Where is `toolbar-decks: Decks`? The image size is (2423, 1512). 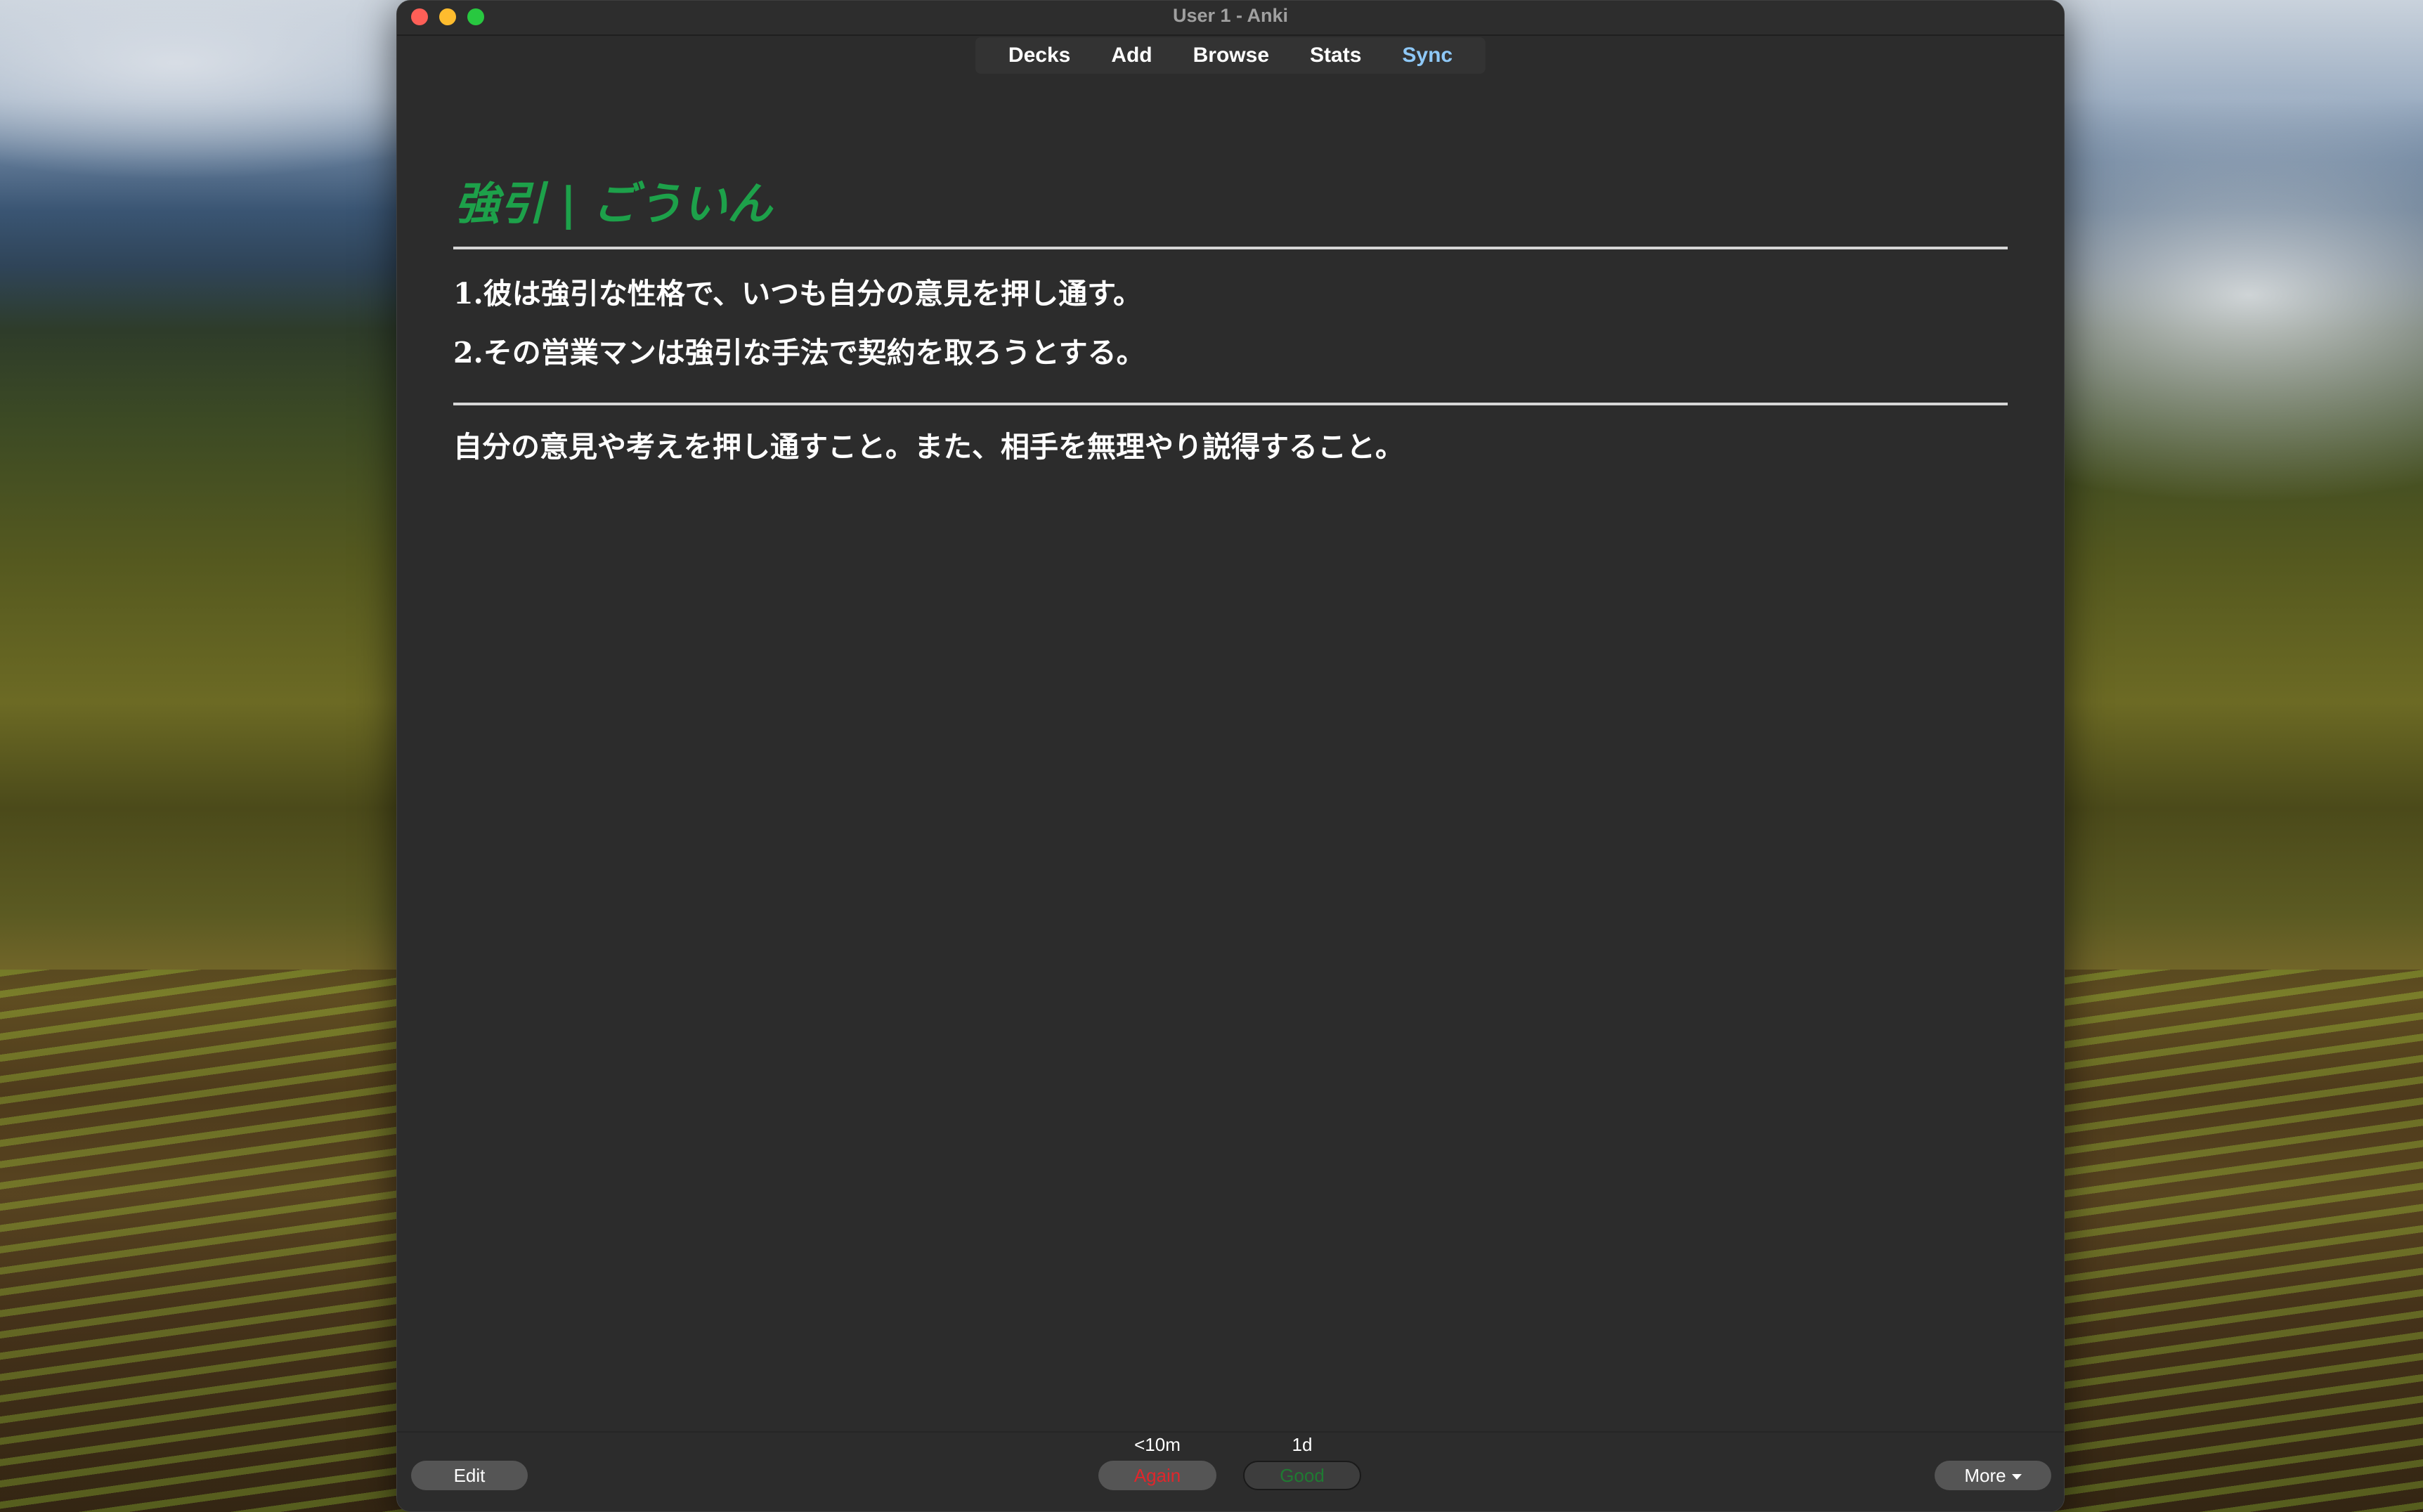 toolbar-decks: Decks is located at coordinates (1039, 56).